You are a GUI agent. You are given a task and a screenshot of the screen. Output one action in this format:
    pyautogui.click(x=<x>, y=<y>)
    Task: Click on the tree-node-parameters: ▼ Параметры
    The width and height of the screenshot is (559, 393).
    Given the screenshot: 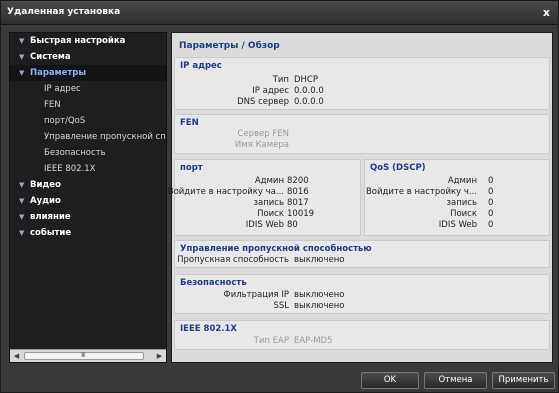 What is the action you would take?
    pyautogui.click(x=88, y=73)
    